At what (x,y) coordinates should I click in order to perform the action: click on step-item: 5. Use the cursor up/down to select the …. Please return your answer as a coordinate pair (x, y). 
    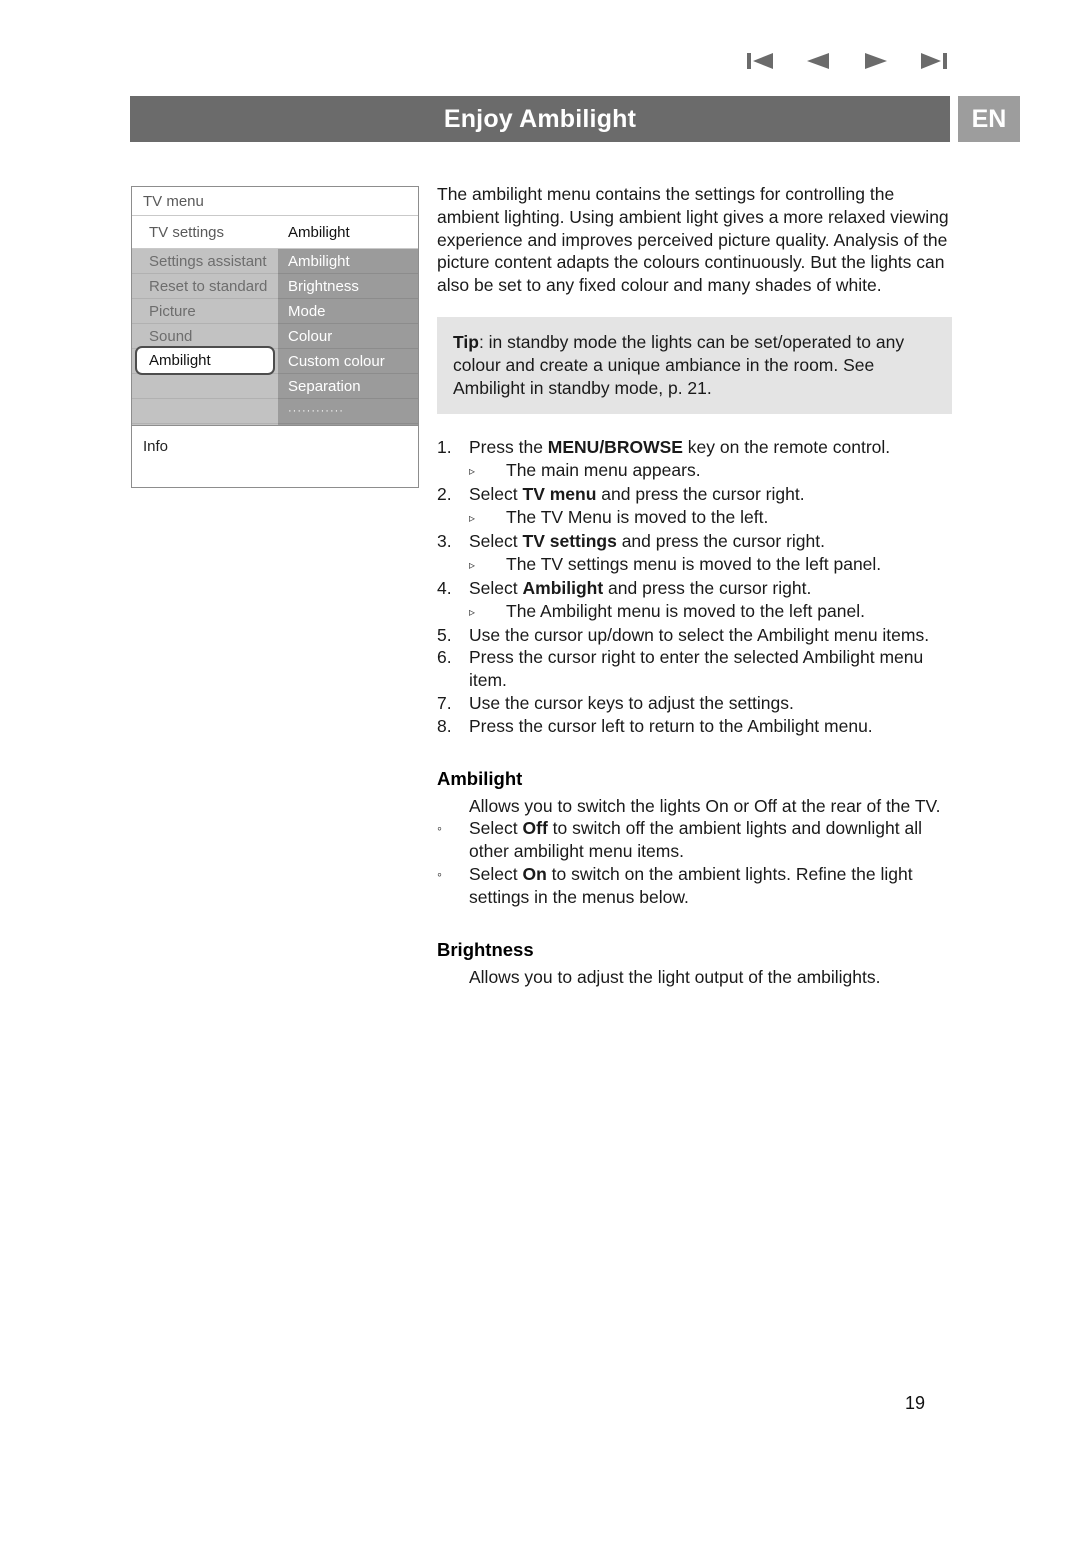
    Looking at the image, I should click on (694, 635).